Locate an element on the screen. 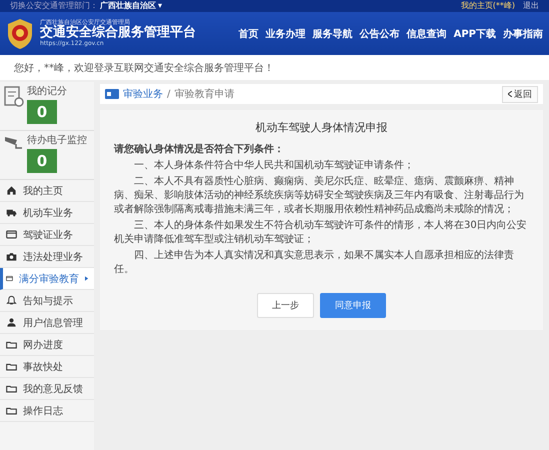 The height and width of the screenshot is (450, 549). sidebar-item: 用户信息管理 is located at coordinates (47, 323).